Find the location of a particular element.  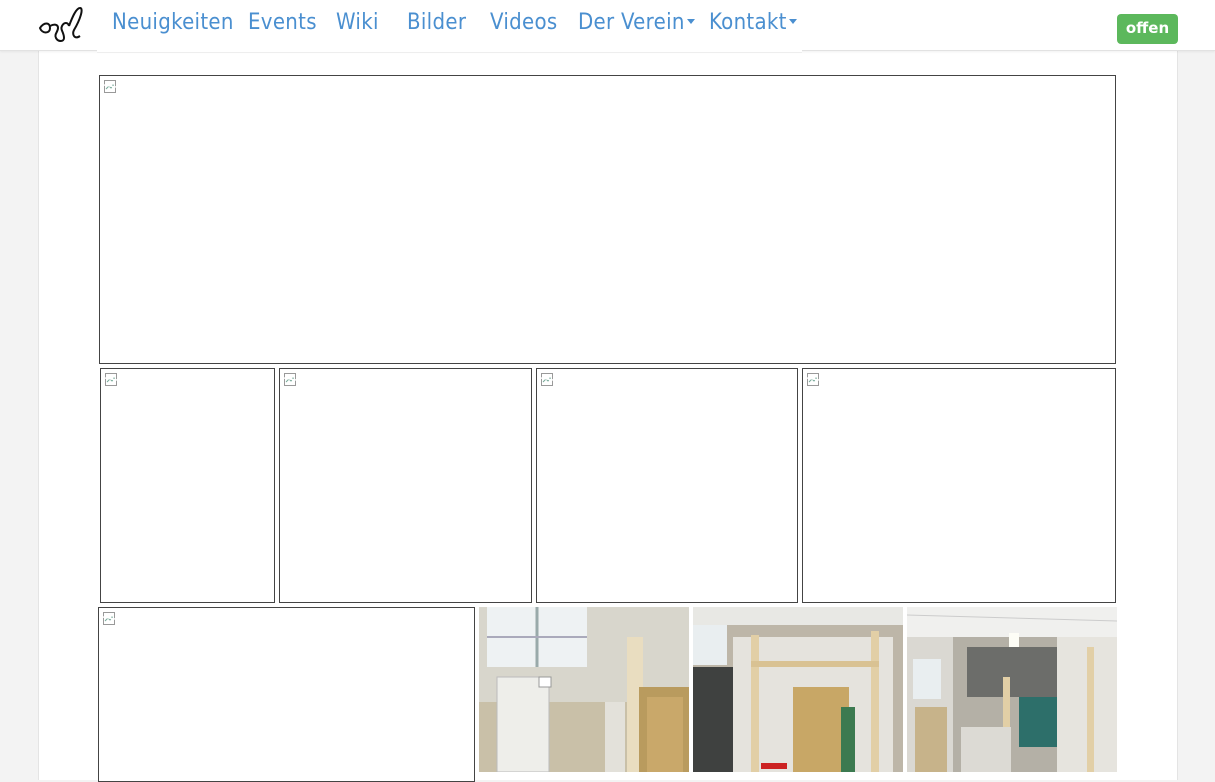

nav-item-label: Der Verein is located at coordinates (631, 22).